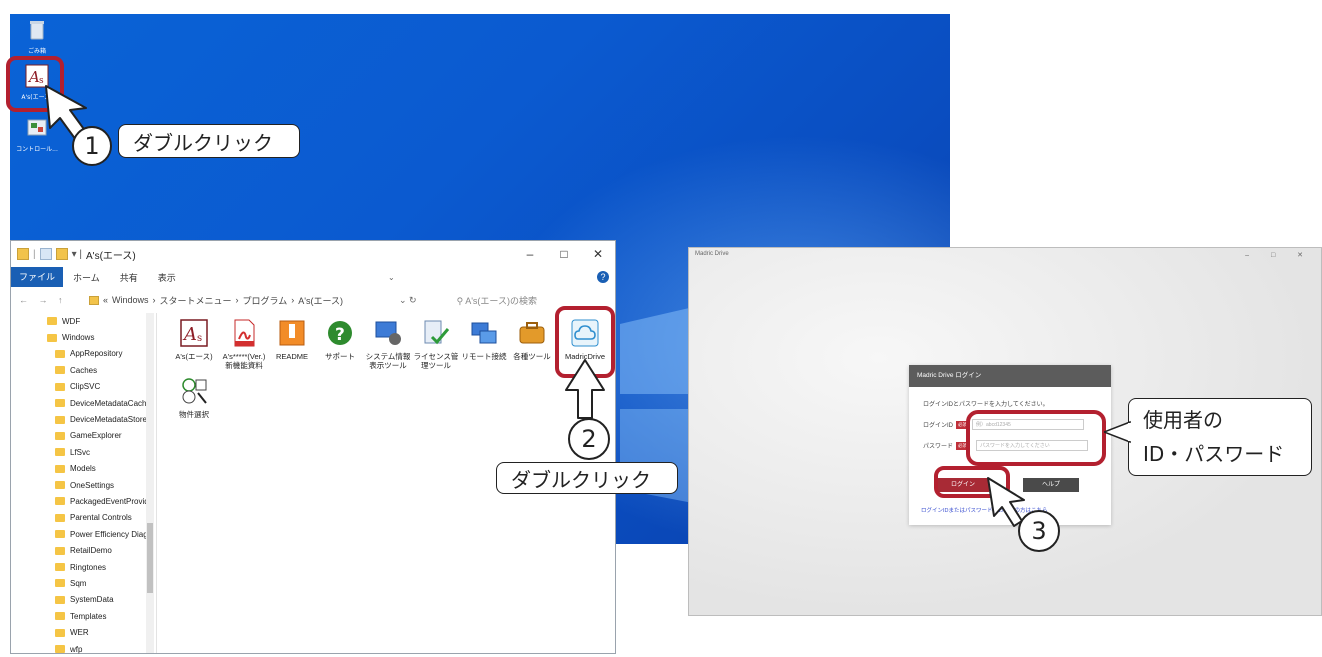 This screenshot has width=1322, height=657. What do you see at coordinates (83, 452) in the screenshot?
I see `tree-item: LfSvc` at bounding box center [83, 452].